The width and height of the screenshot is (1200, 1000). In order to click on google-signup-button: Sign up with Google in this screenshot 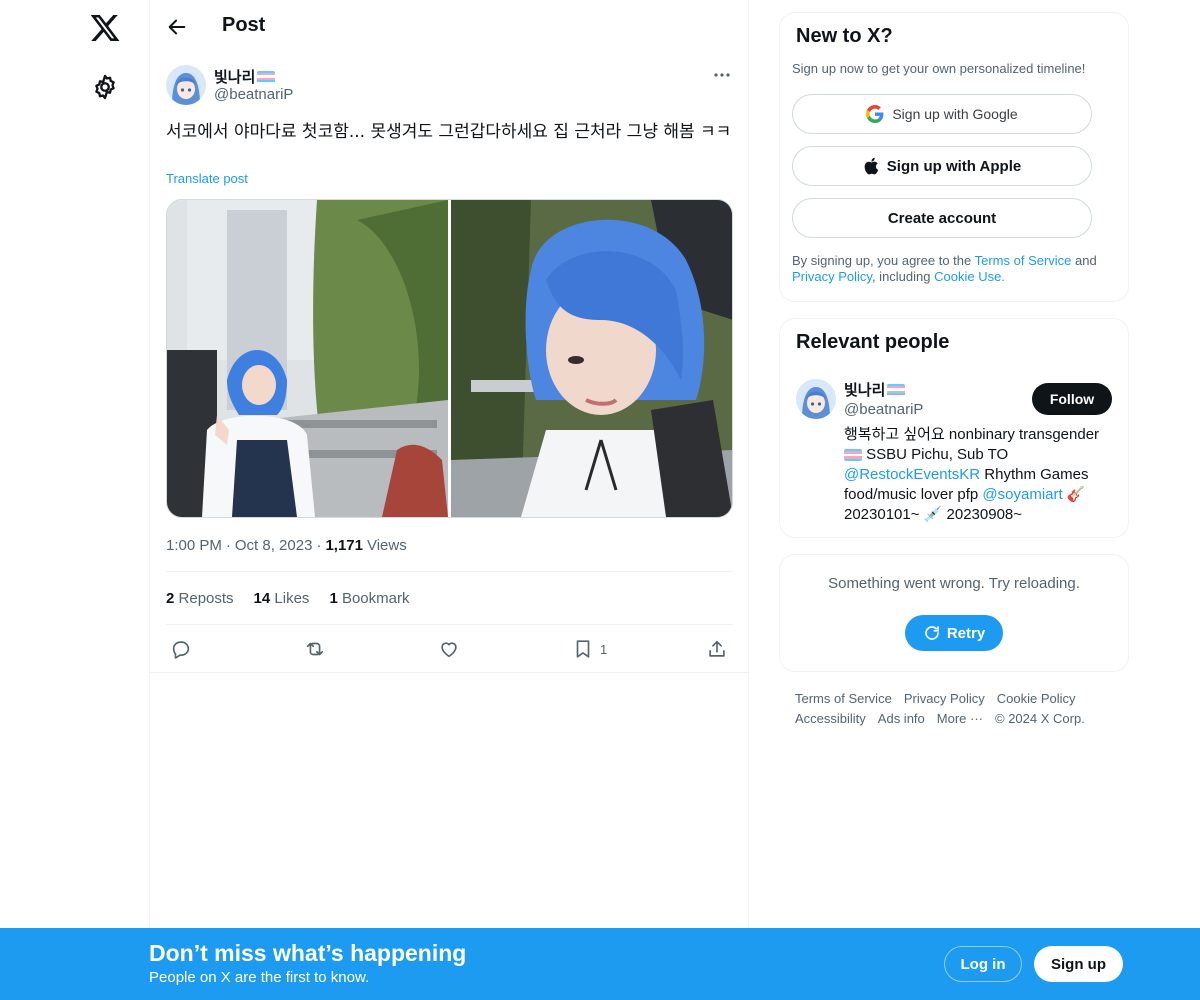, I will do `click(942, 114)`.